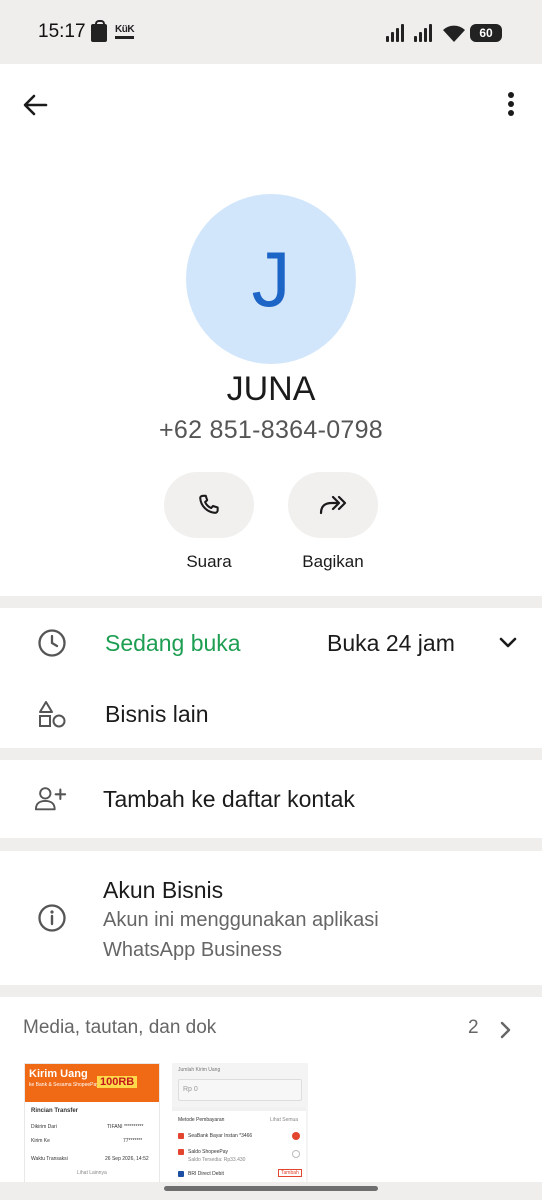 This screenshot has height=1200, width=542. What do you see at coordinates (271, 1188) in the screenshot?
I see `navigation-handle` at bounding box center [271, 1188].